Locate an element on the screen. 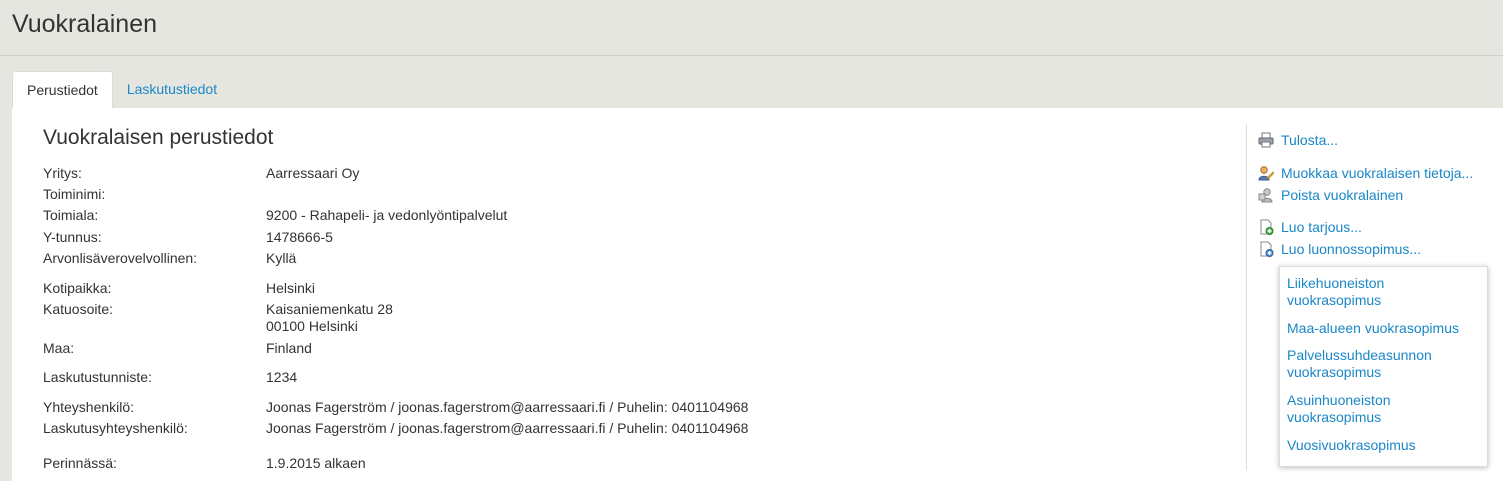  field-value: Kyllä is located at coordinates (281, 258).